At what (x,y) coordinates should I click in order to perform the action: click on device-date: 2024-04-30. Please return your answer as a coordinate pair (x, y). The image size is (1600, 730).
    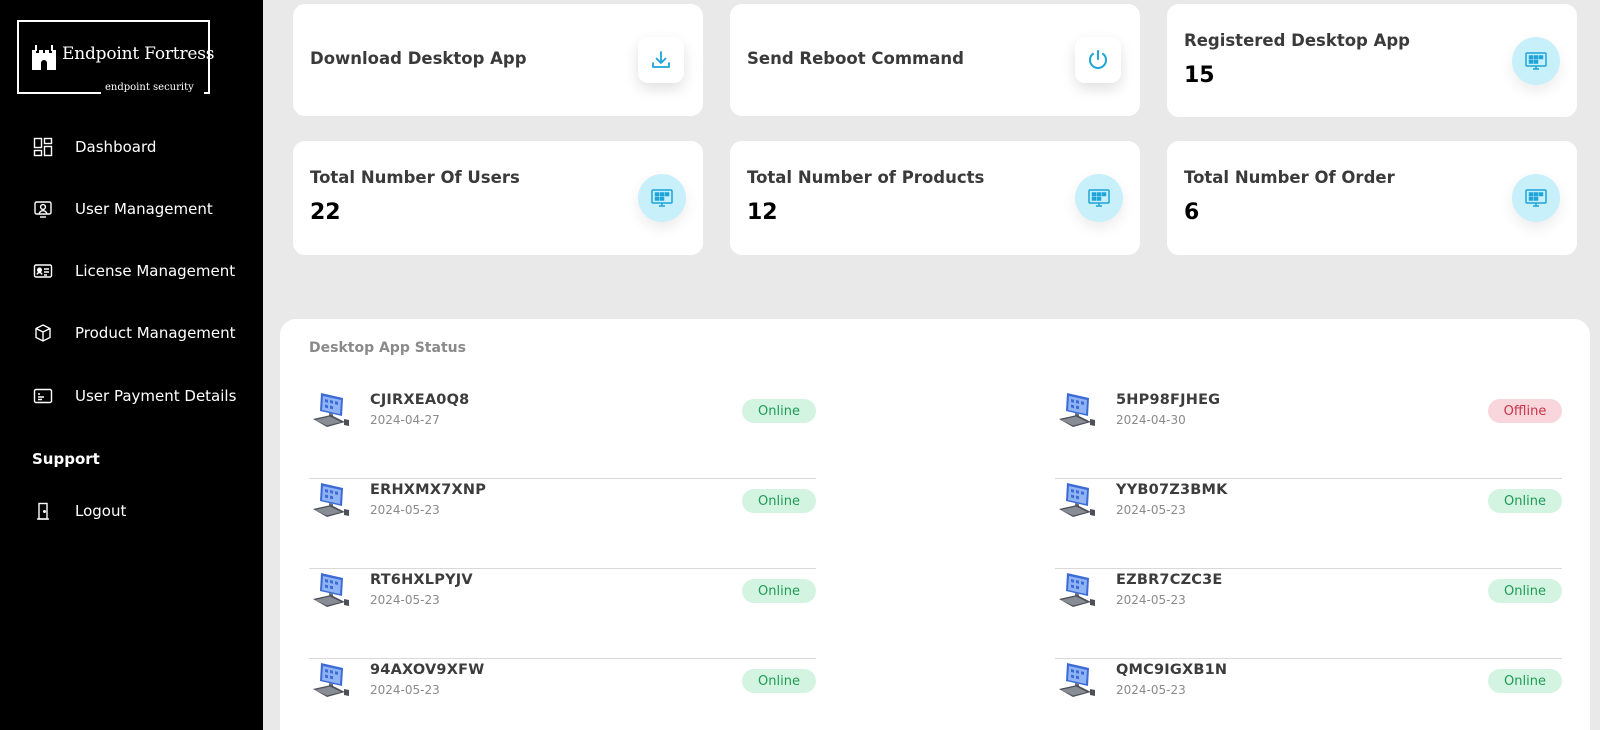
    Looking at the image, I should click on (1151, 420).